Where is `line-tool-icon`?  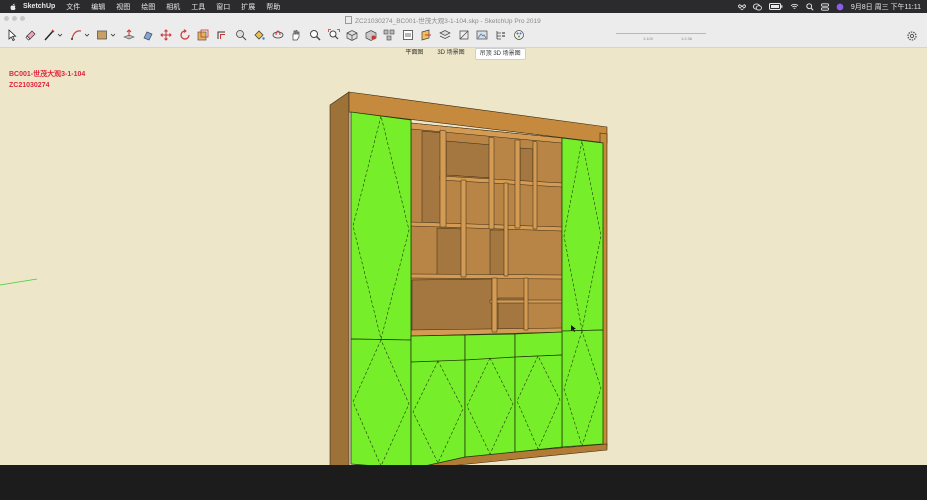
line-tool-icon is located at coordinates (53, 35).